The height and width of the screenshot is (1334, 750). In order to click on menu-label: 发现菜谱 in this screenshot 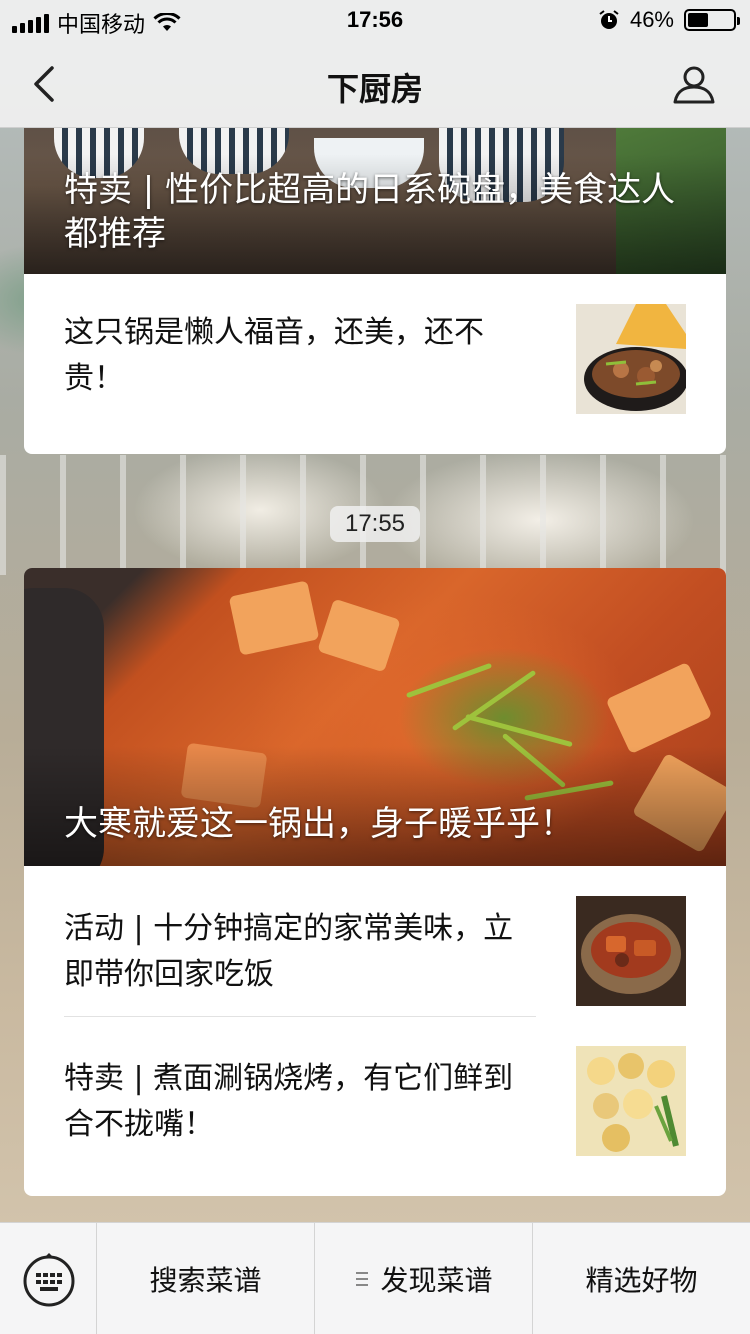, I will do `click(436, 1280)`.